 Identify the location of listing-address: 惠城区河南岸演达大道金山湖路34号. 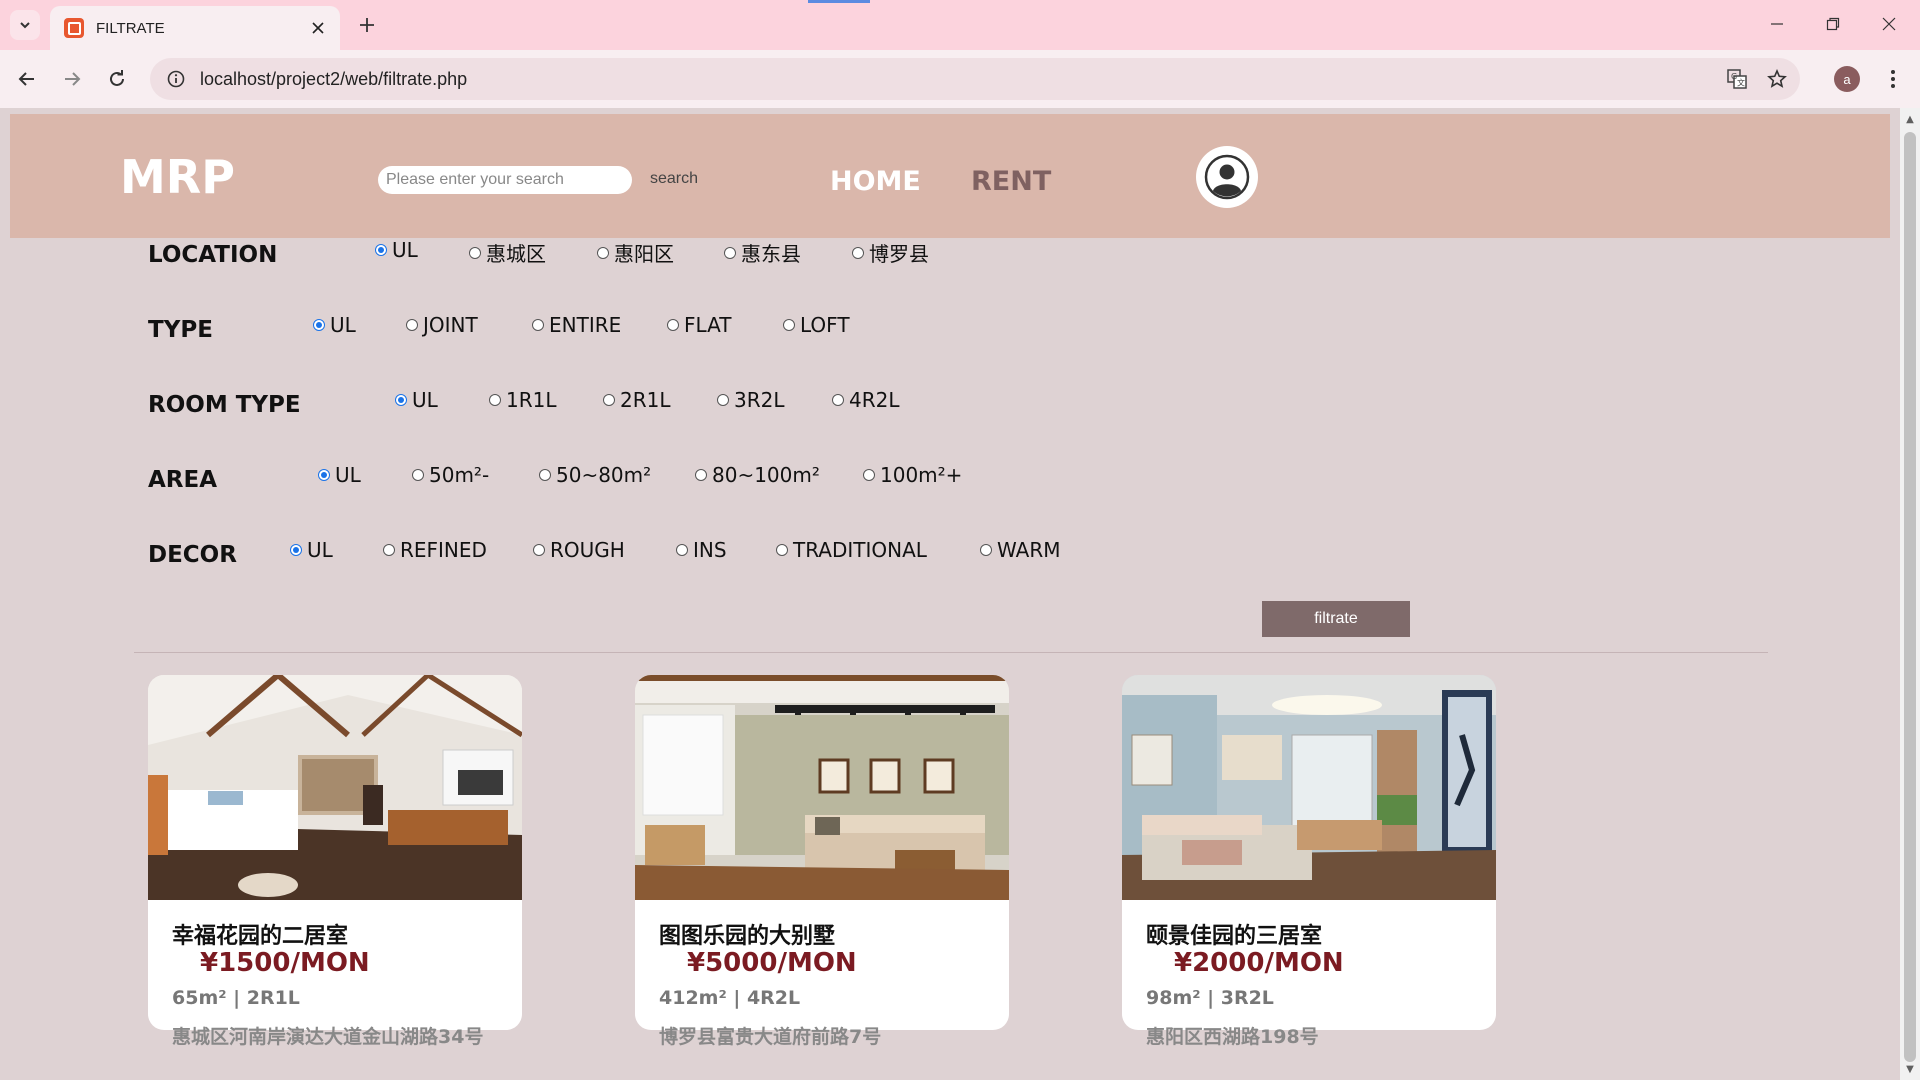
(328, 1037).